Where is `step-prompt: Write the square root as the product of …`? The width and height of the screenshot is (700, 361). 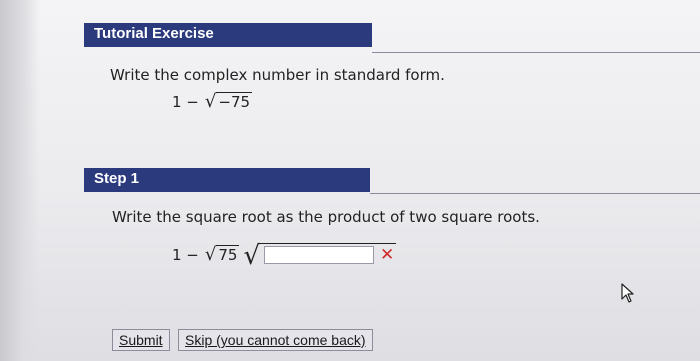 step-prompt: Write the square root as the product of … is located at coordinates (326, 217).